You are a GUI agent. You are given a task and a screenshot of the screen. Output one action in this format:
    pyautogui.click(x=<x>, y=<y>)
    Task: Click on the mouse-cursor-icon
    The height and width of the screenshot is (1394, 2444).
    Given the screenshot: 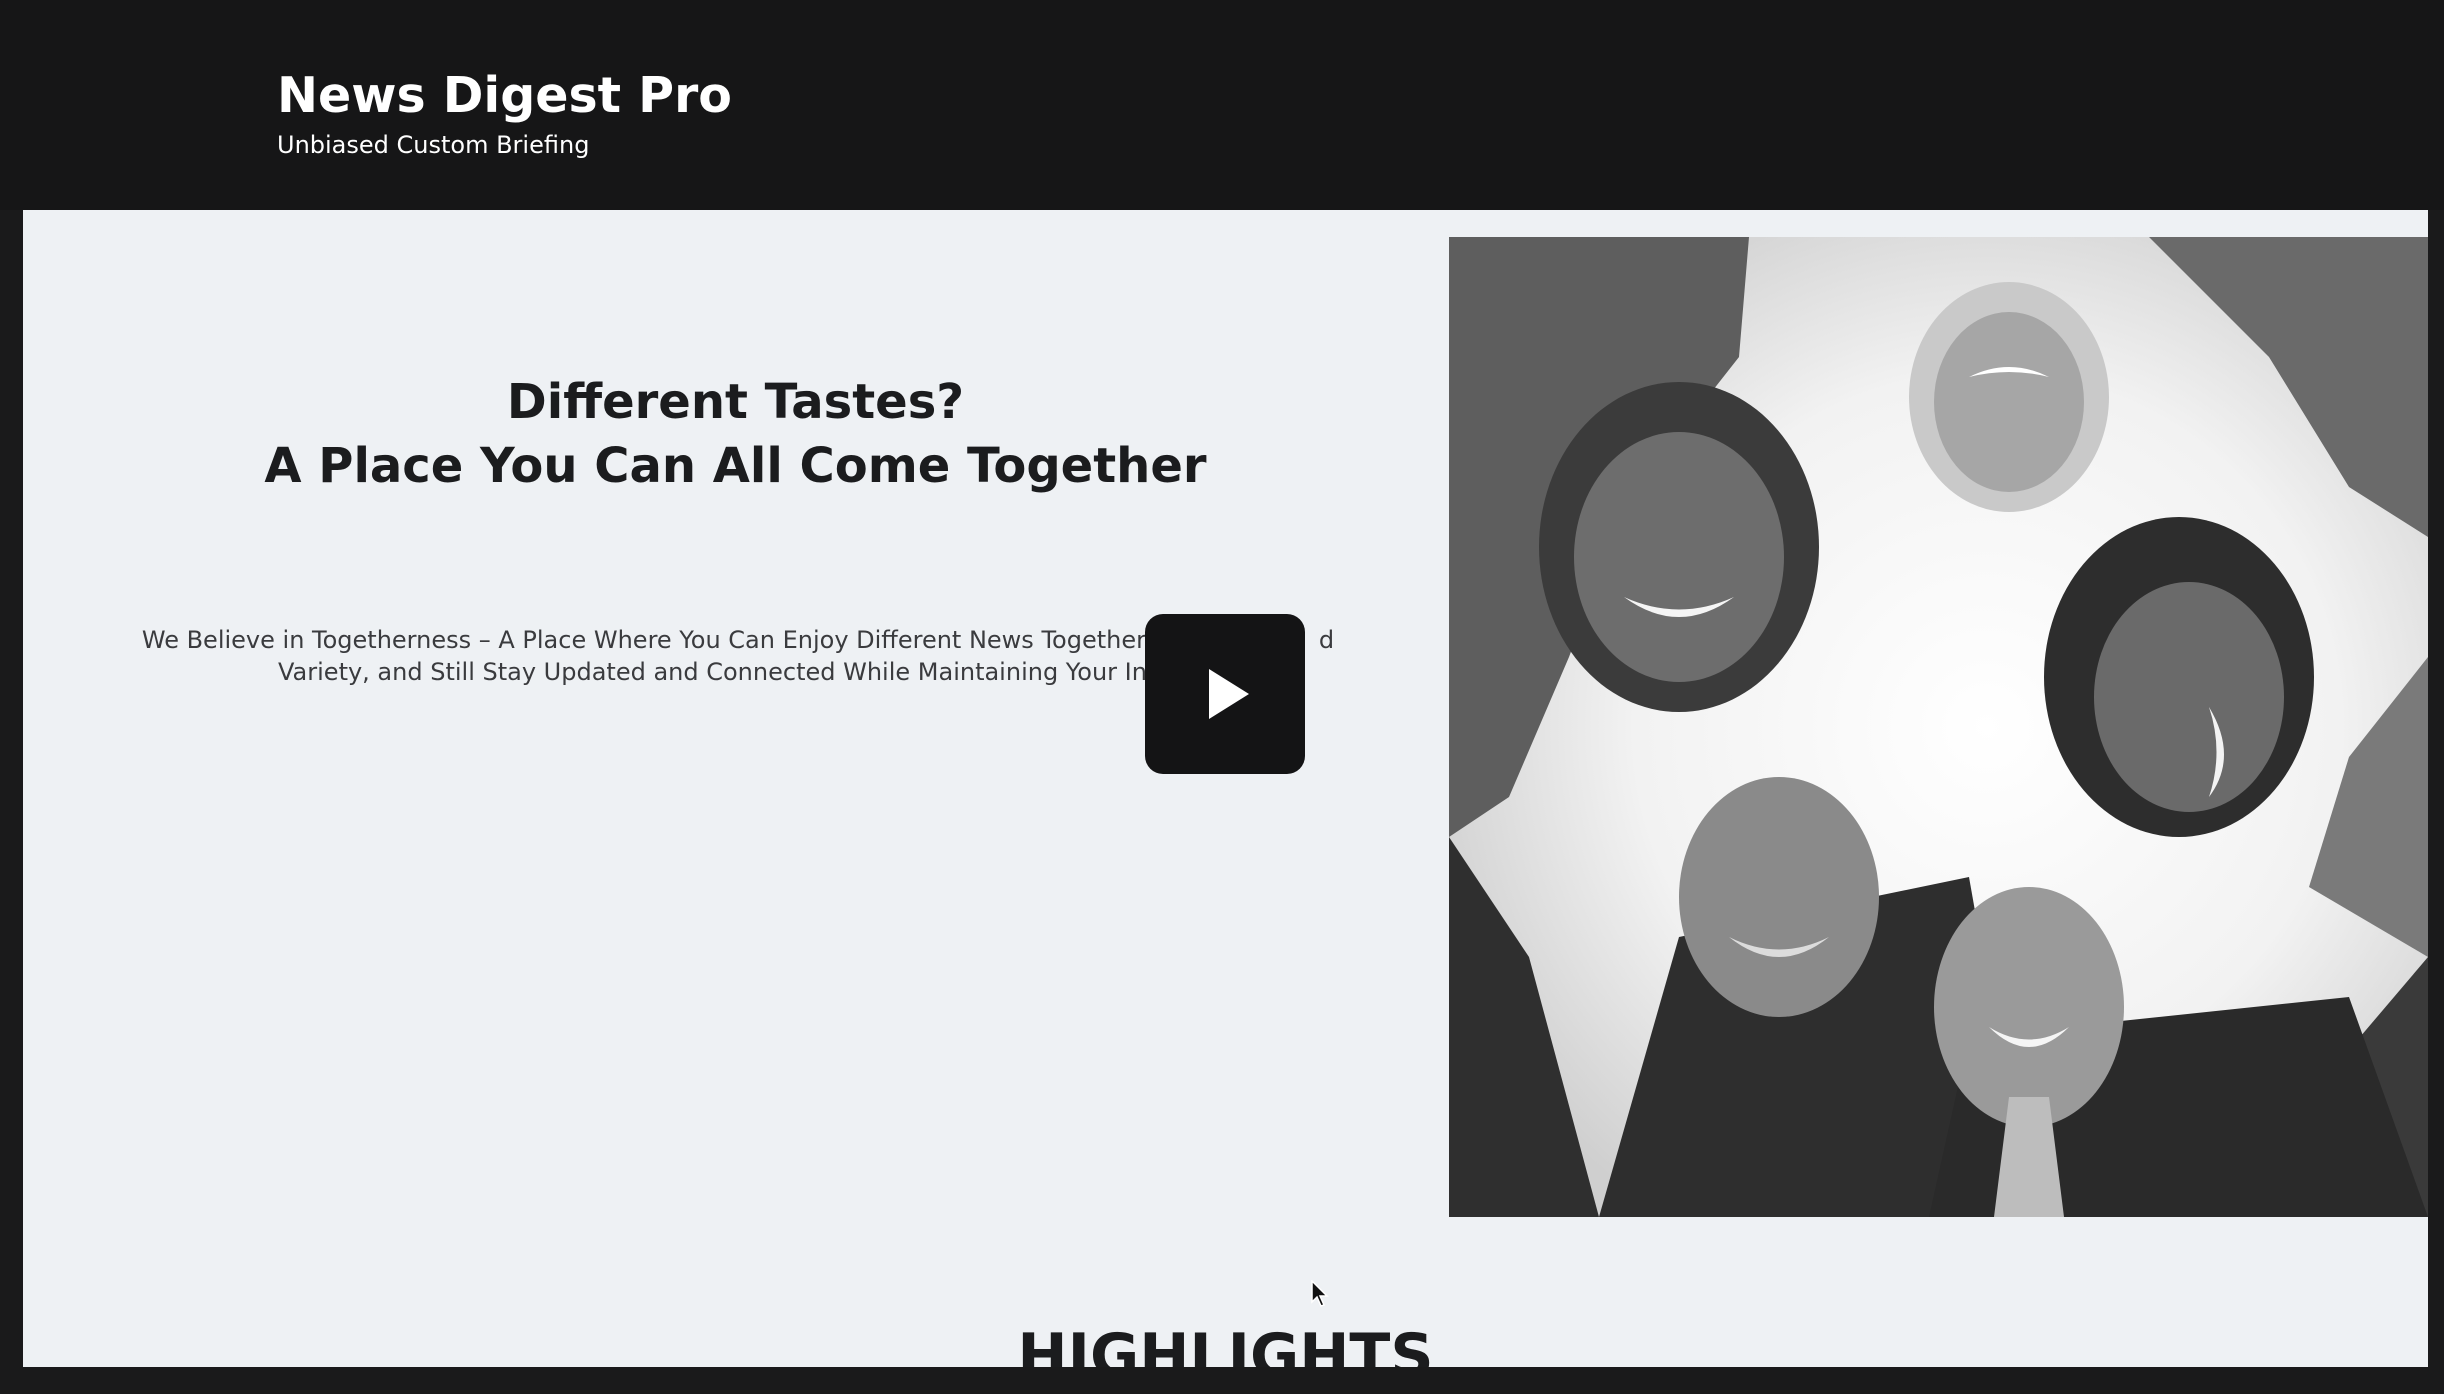 What is the action you would take?
    pyautogui.click(x=1320, y=1293)
    